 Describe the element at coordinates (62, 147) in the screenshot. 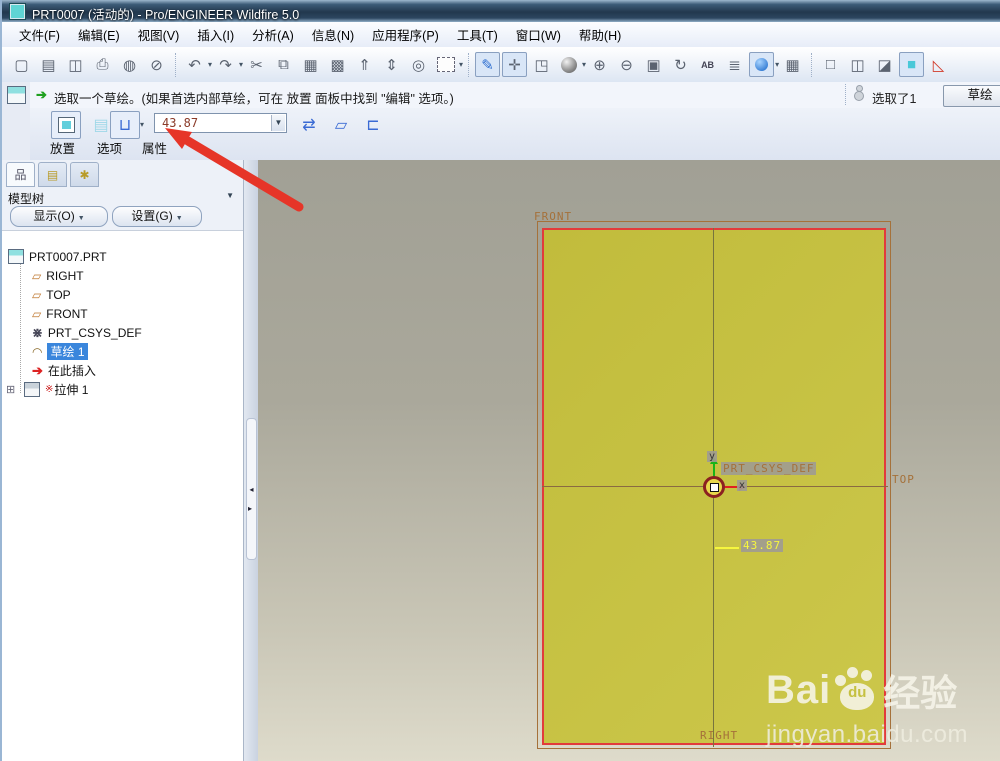

I see `tab-placement: 放置` at that location.